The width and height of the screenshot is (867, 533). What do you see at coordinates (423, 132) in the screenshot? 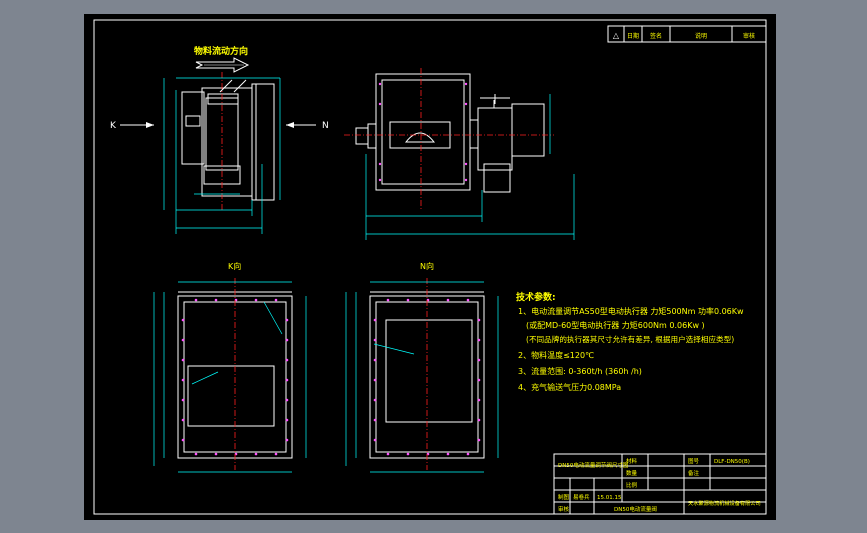
I see `front-view-holes` at bounding box center [423, 132].